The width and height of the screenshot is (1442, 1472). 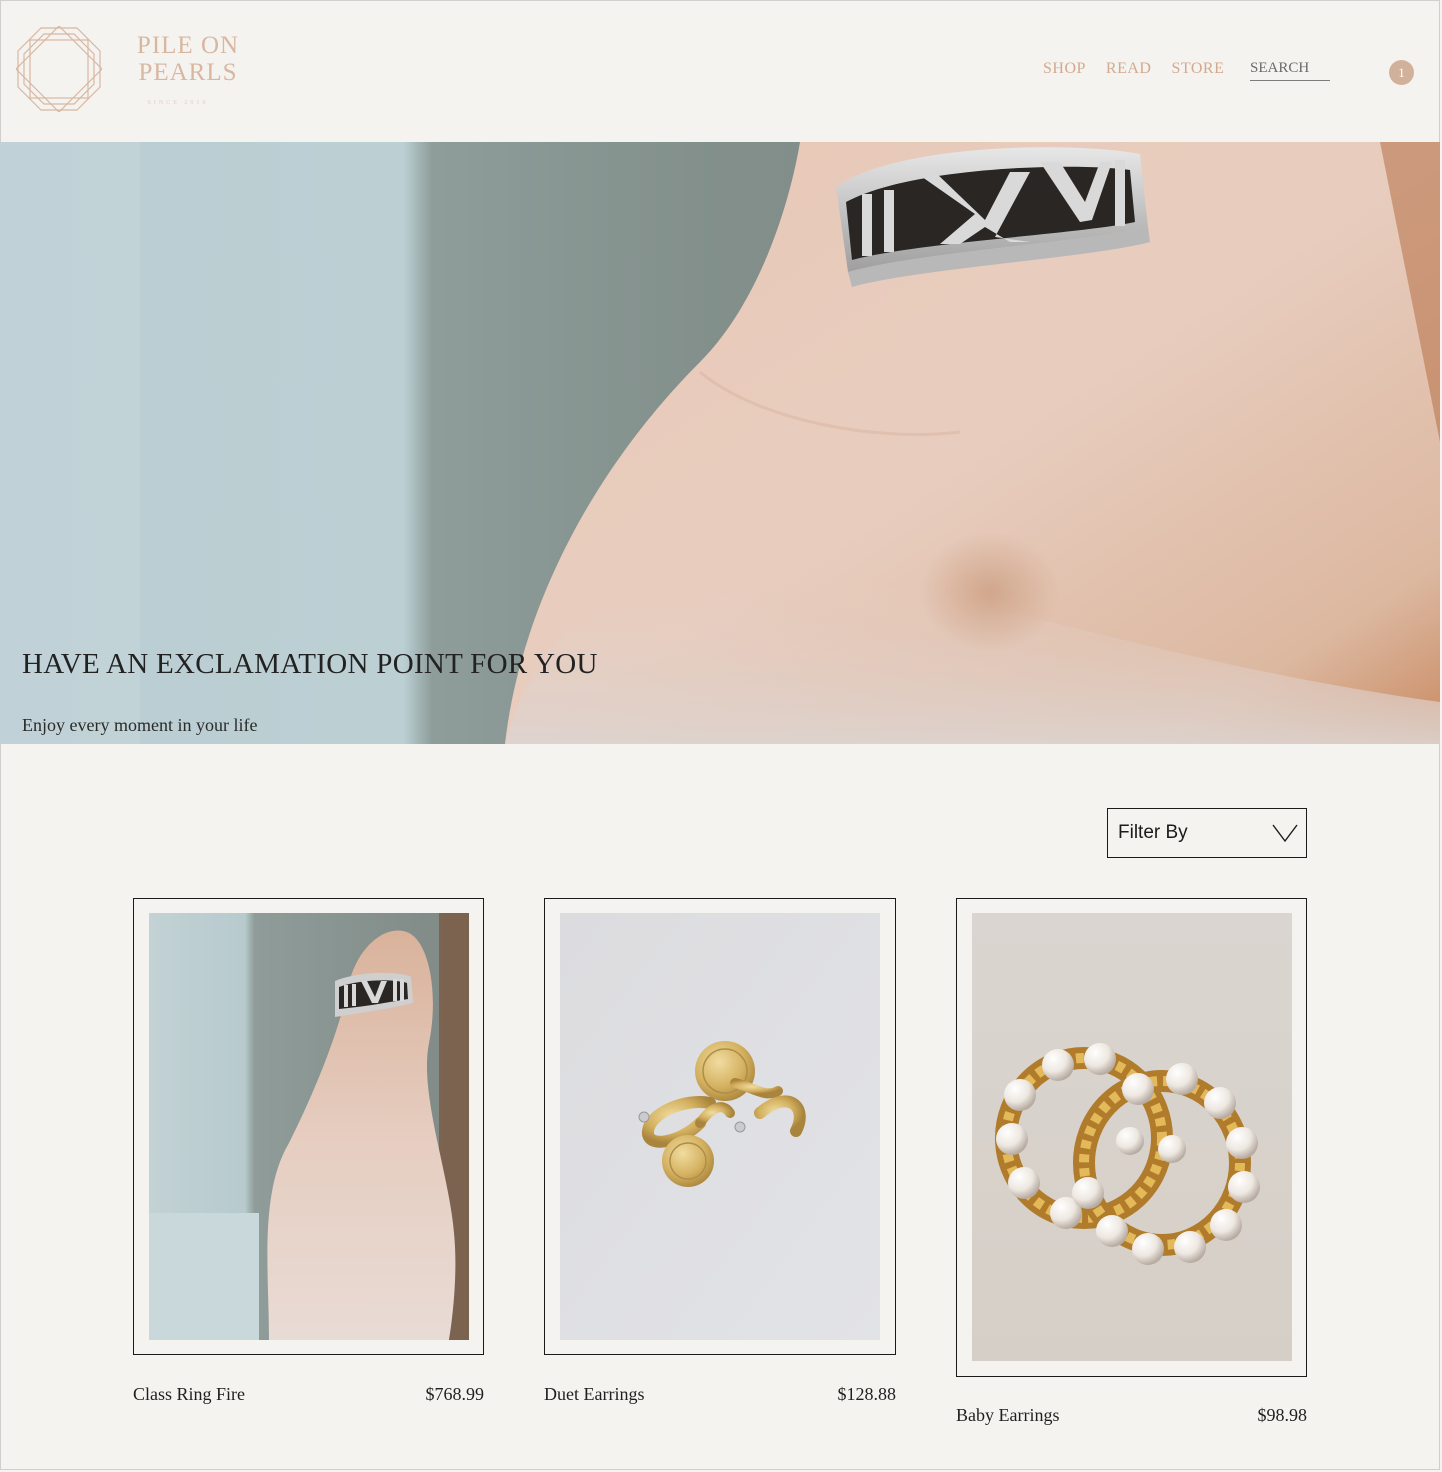 What do you see at coordinates (1290, 70) in the screenshot?
I see `search-input` at bounding box center [1290, 70].